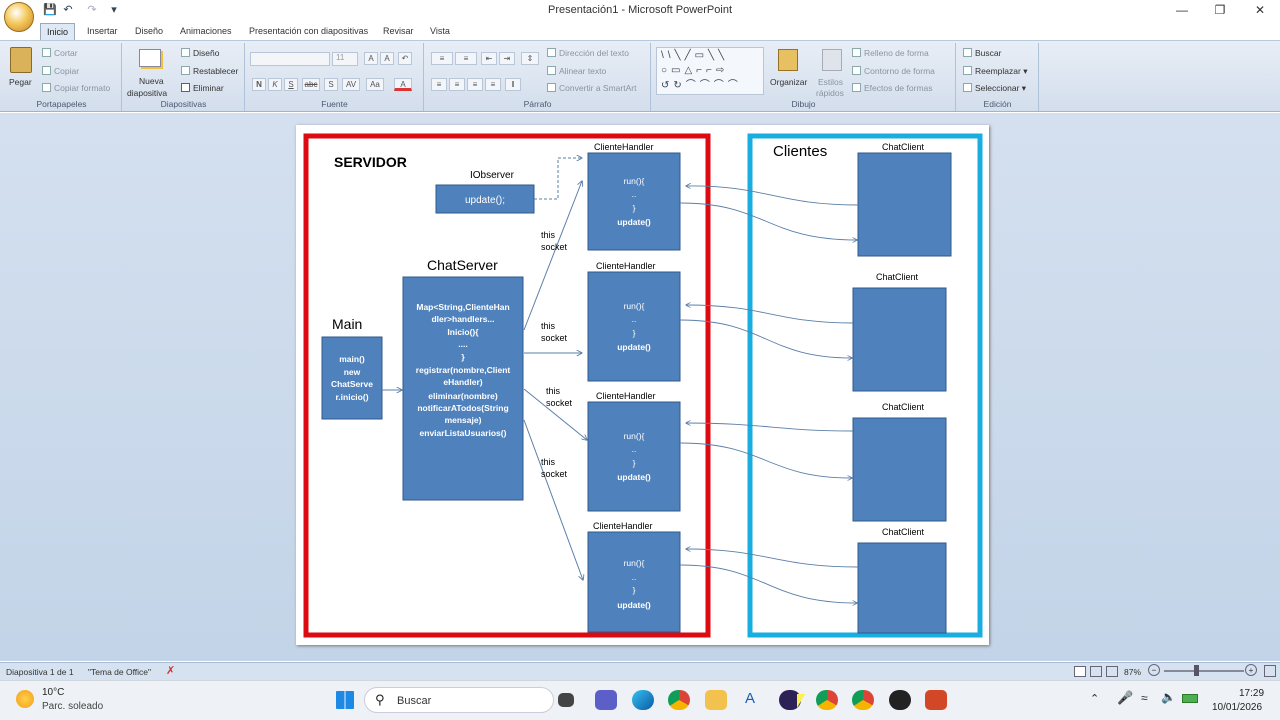 The height and width of the screenshot is (720, 1280). I want to click on new-slide-icon, so click(150, 58).